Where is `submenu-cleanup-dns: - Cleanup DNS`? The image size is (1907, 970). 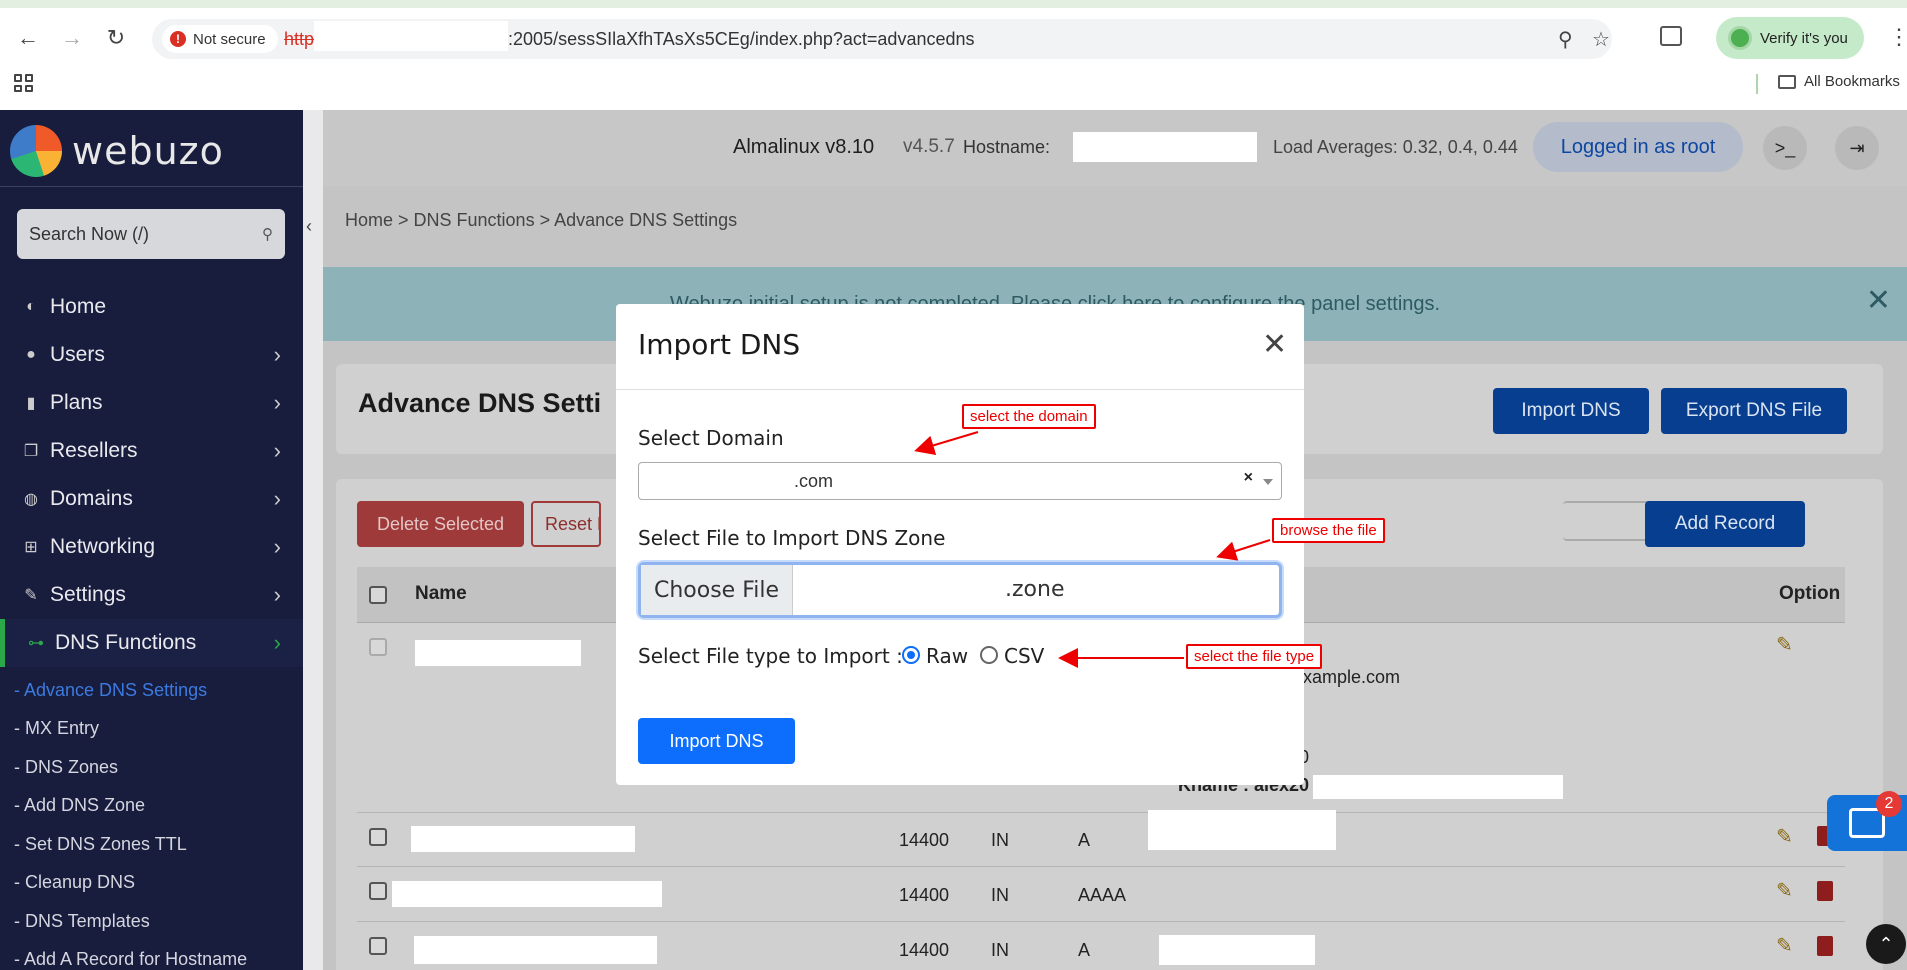 submenu-cleanup-dns: - Cleanup DNS is located at coordinates (151, 883).